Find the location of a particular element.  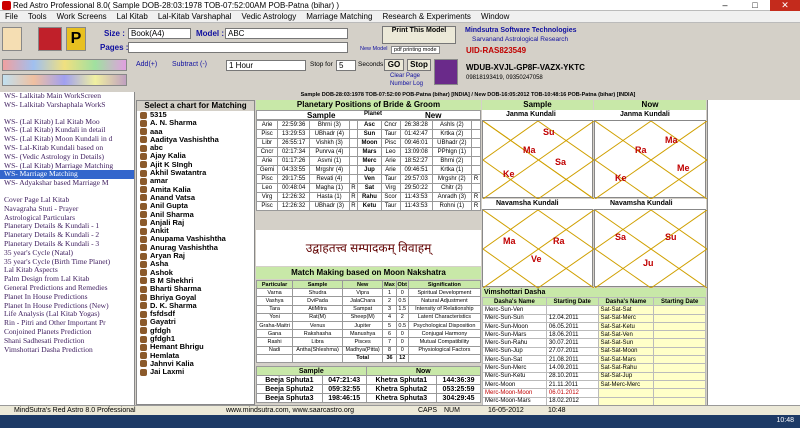

work-screen-item: Planet In House Predictions (New) is located at coordinates (67, 306).